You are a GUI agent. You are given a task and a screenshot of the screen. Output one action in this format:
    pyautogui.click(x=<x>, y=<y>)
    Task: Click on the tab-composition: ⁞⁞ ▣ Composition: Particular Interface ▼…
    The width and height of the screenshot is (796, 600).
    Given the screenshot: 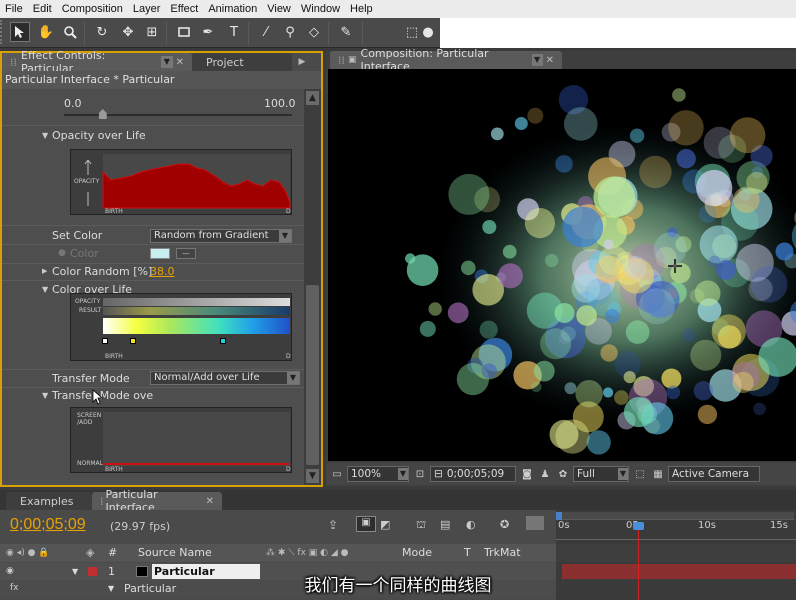 What is the action you would take?
    pyautogui.click(x=446, y=60)
    